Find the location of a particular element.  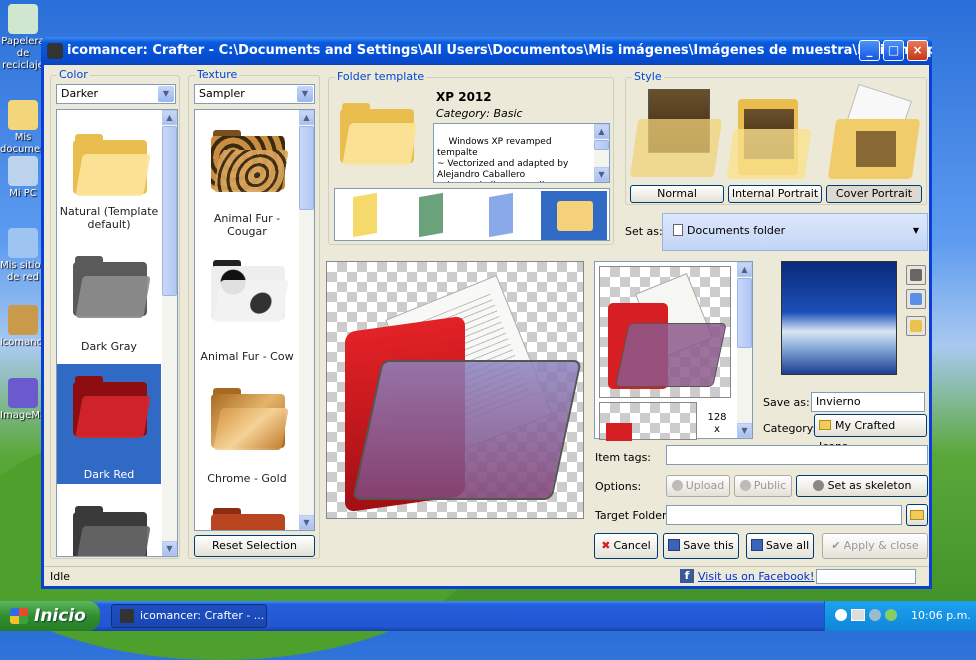

size-preview-list: 128 x ▲ ▼ is located at coordinates (673, 351).